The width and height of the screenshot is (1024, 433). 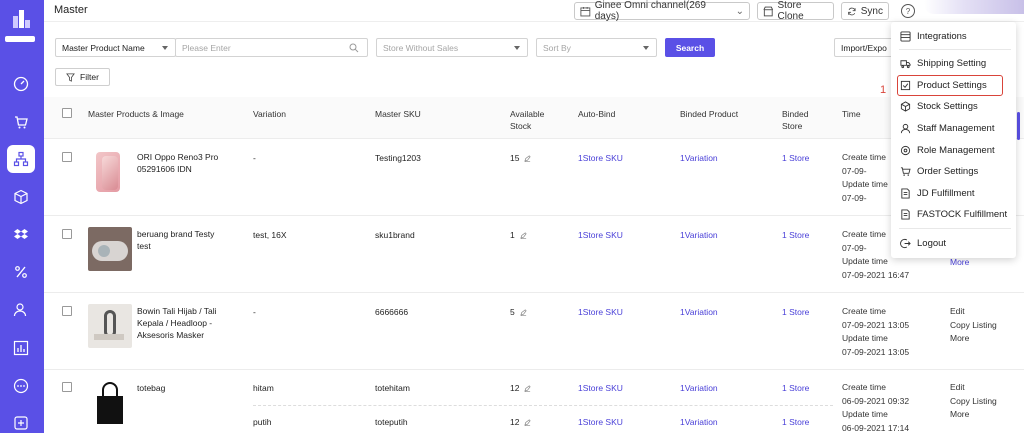 What do you see at coordinates (21, 310) in the screenshot?
I see `users-icon` at bounding box center [21, 310].